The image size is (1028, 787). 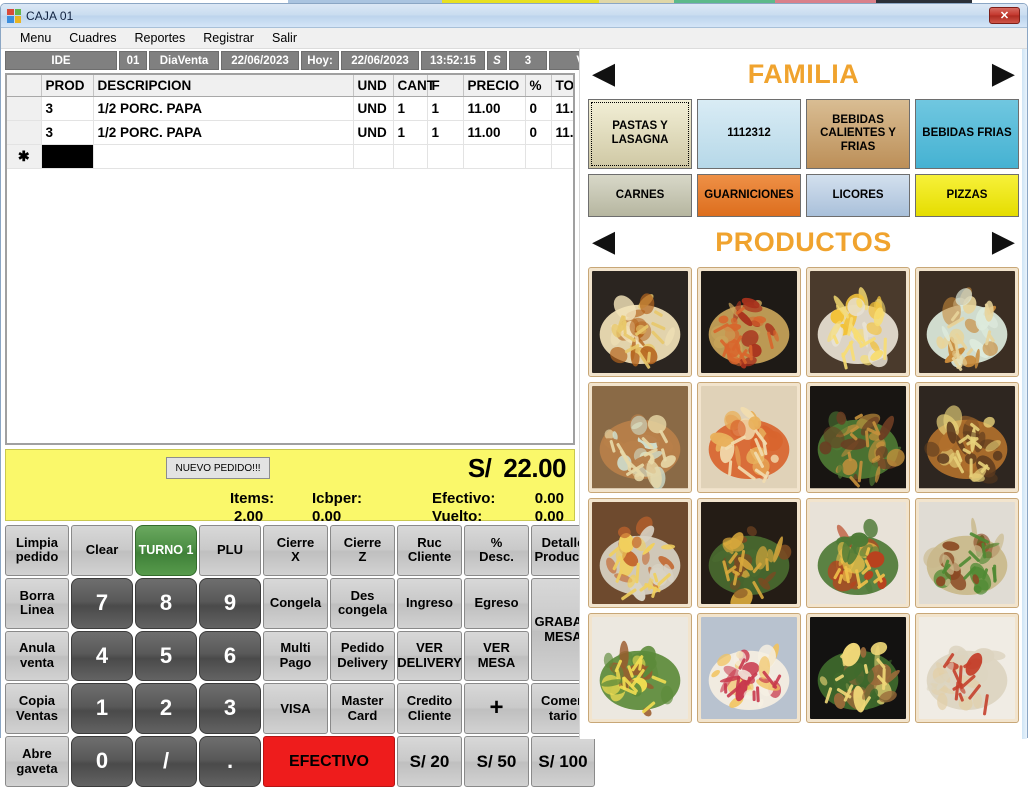 What do you see at coordinates (102, 603) in the screenshot?
I see `key-7: 7` at bounding box center [102, 603].